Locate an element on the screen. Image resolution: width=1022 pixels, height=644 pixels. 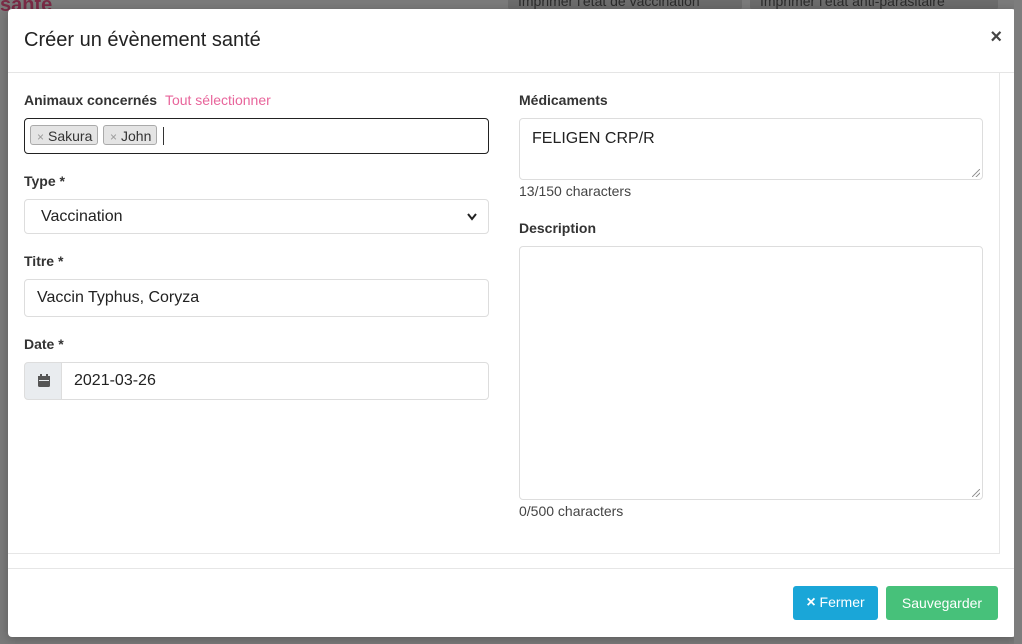
date-label: Date * is located at coordinates (44, 344).